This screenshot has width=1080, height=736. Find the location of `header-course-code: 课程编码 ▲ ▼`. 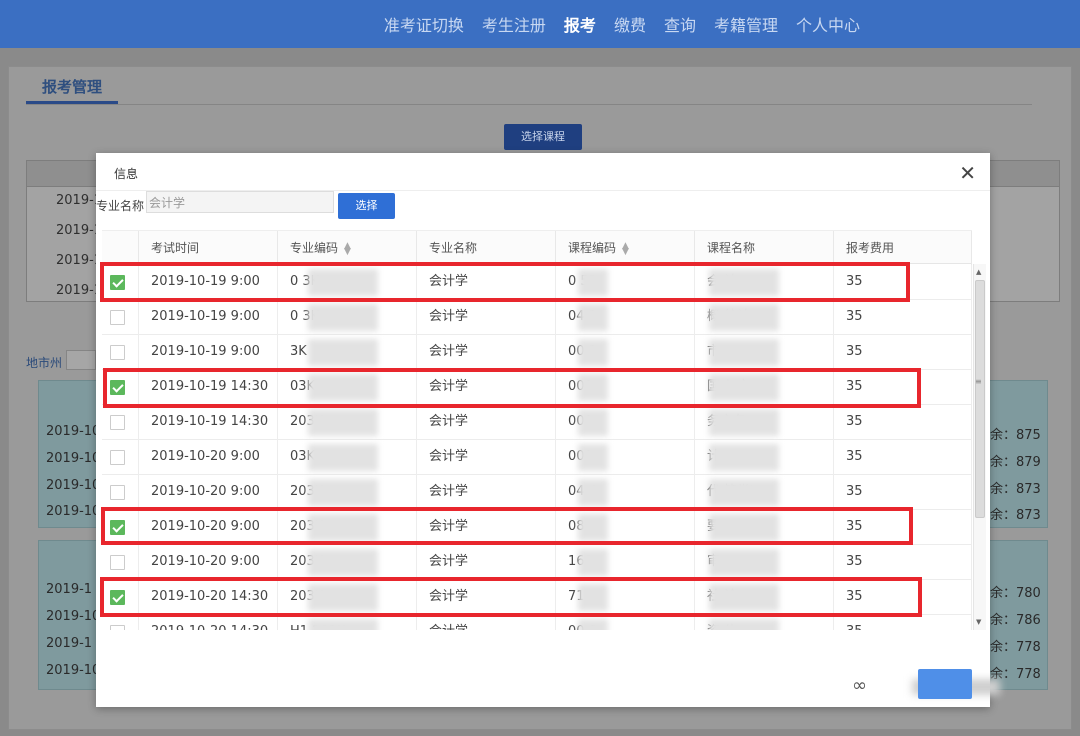

header-course-code: 课程编码 ▲ ▼ is located at coordinates (625, 248).